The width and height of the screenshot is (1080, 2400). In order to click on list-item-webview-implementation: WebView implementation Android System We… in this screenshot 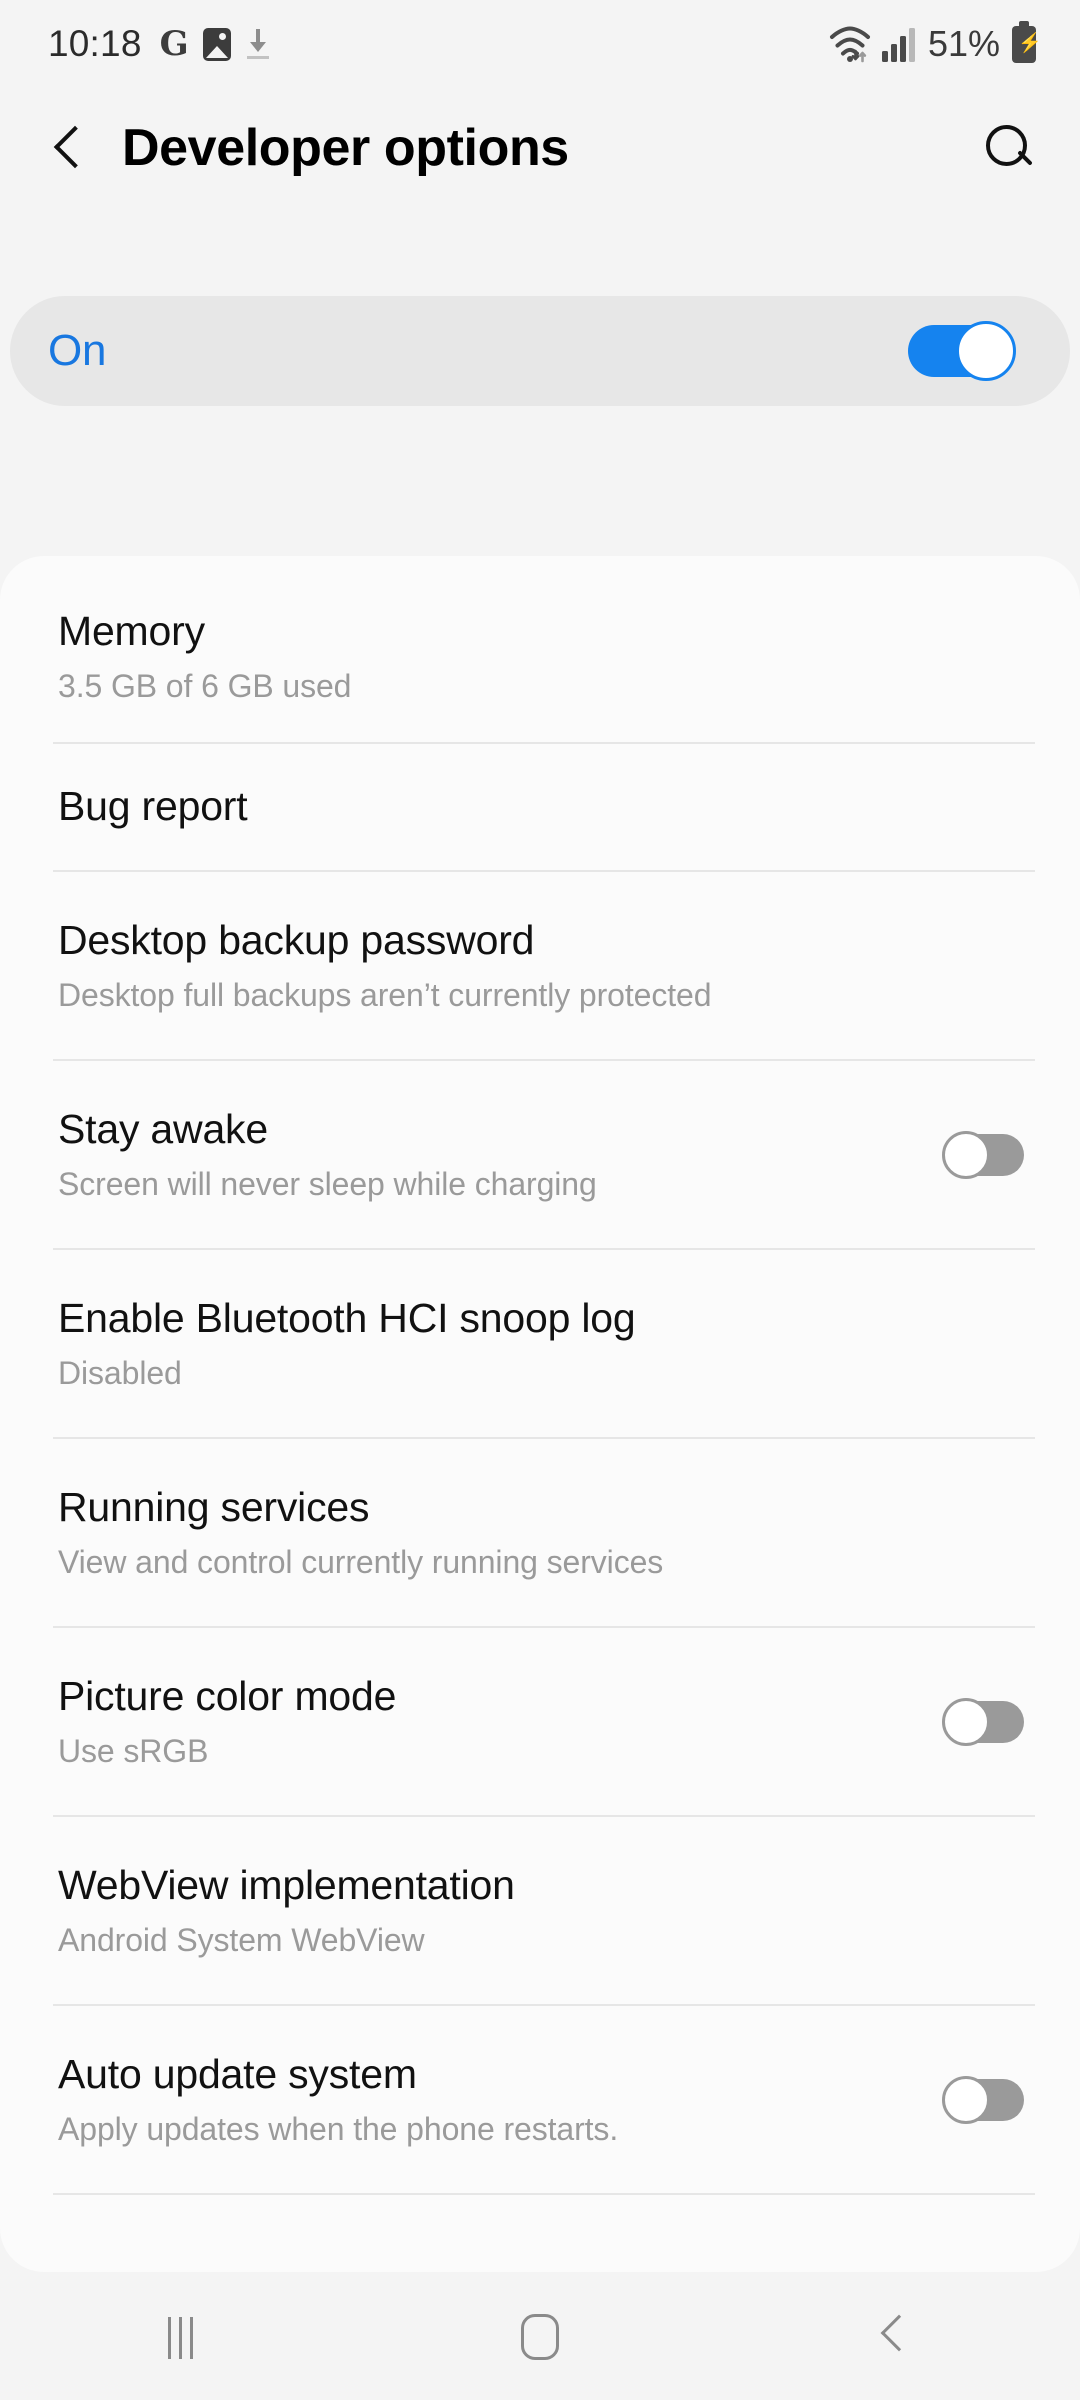, I will do `click(540, 1910)`.